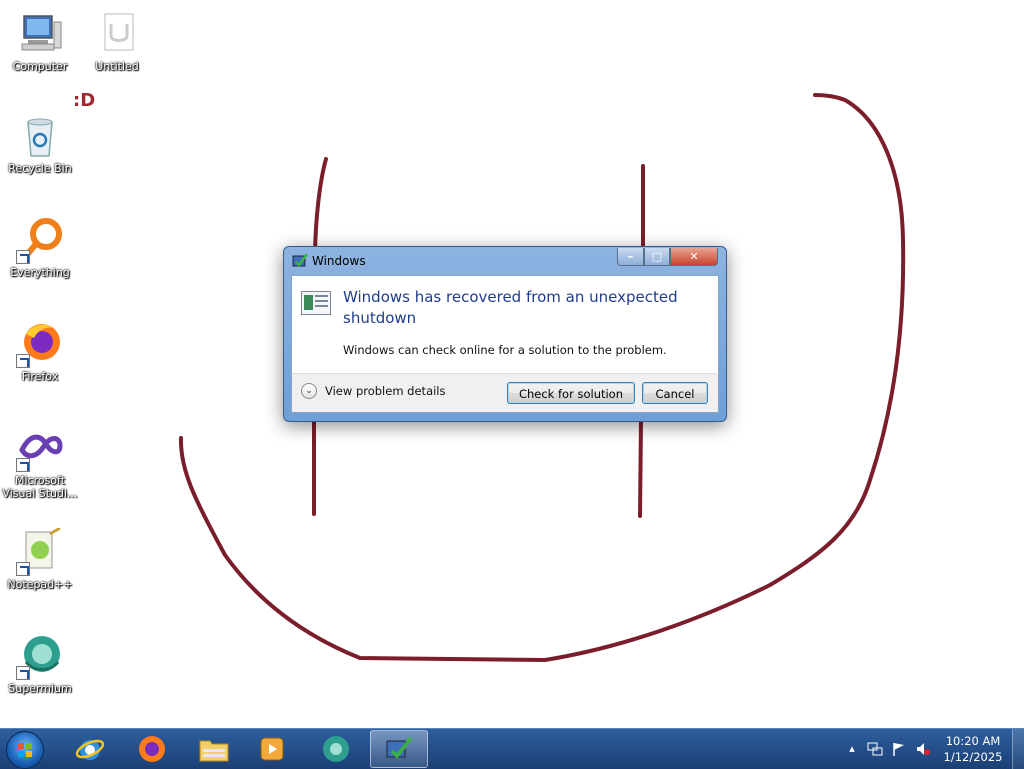  I want to click on view-problem-details-toggle: ⌄ View problem details, so click(373, 391).